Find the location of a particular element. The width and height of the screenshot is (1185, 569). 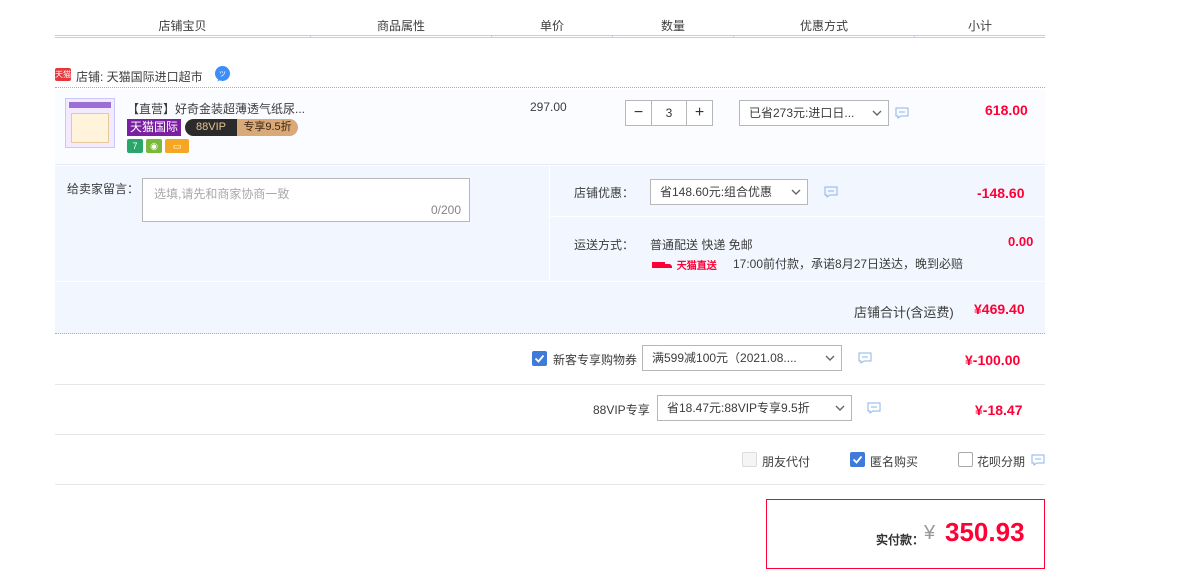

qty-increase-button: + is located at coordinates (699, 113).